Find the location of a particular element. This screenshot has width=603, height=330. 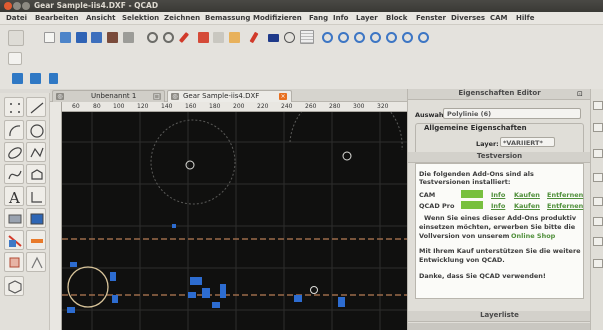

gear-hole-large is located at coordinates (88, 287).